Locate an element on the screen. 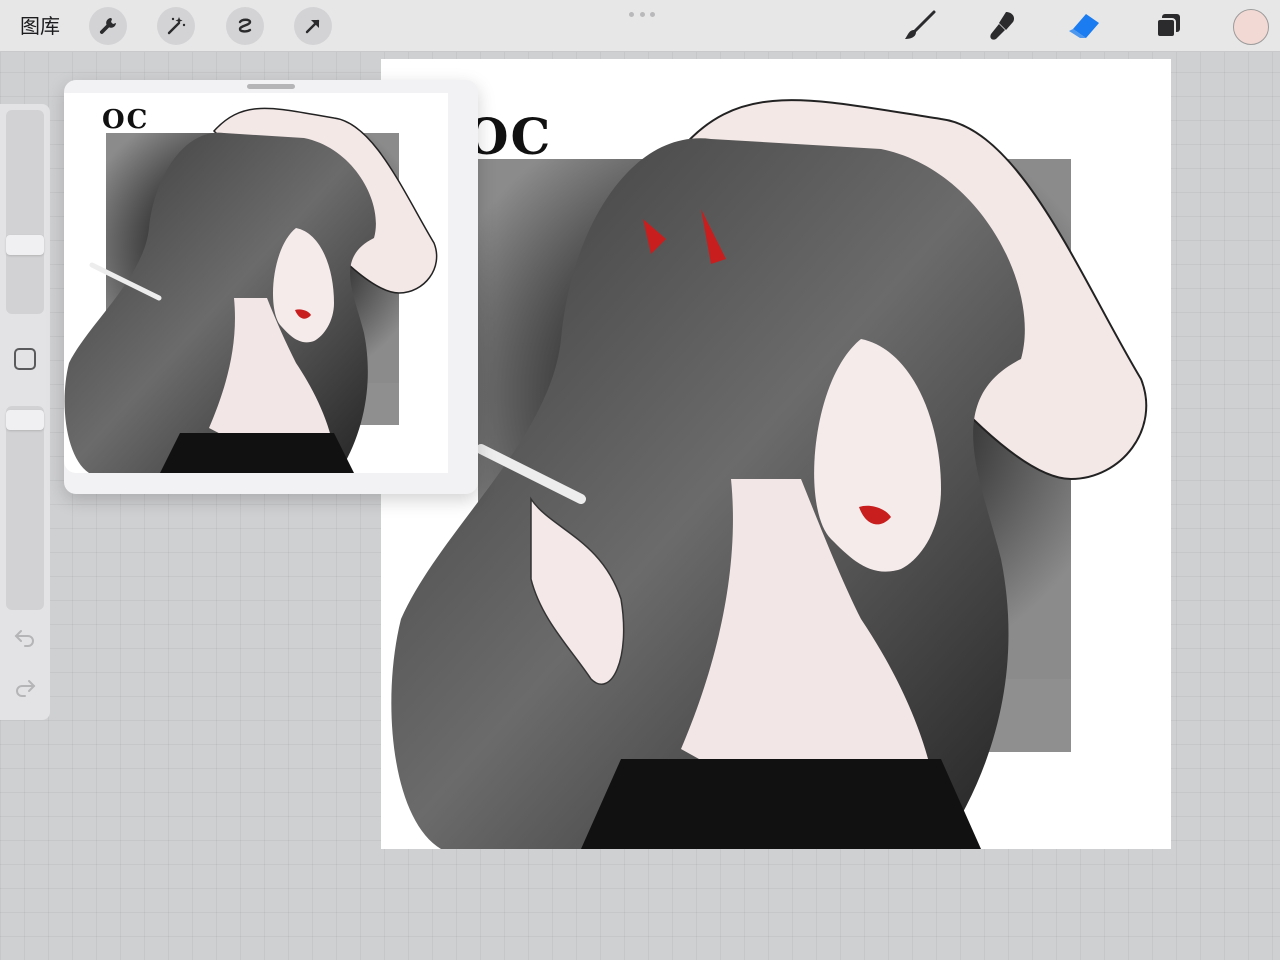 The image size is (1280, 960). eraser-tool-button is located at coordinates (1084, 26).